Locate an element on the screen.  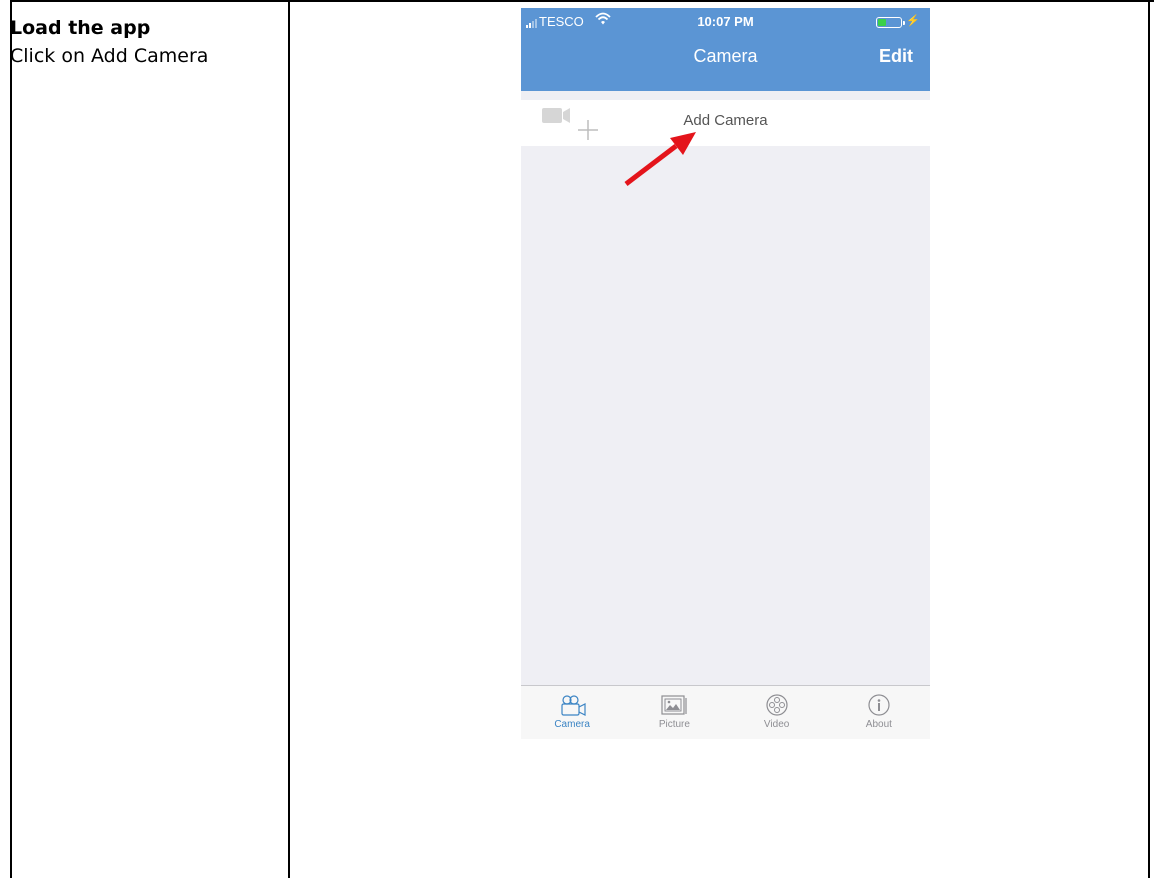
picture-icon is located at coordinates (674, 705).